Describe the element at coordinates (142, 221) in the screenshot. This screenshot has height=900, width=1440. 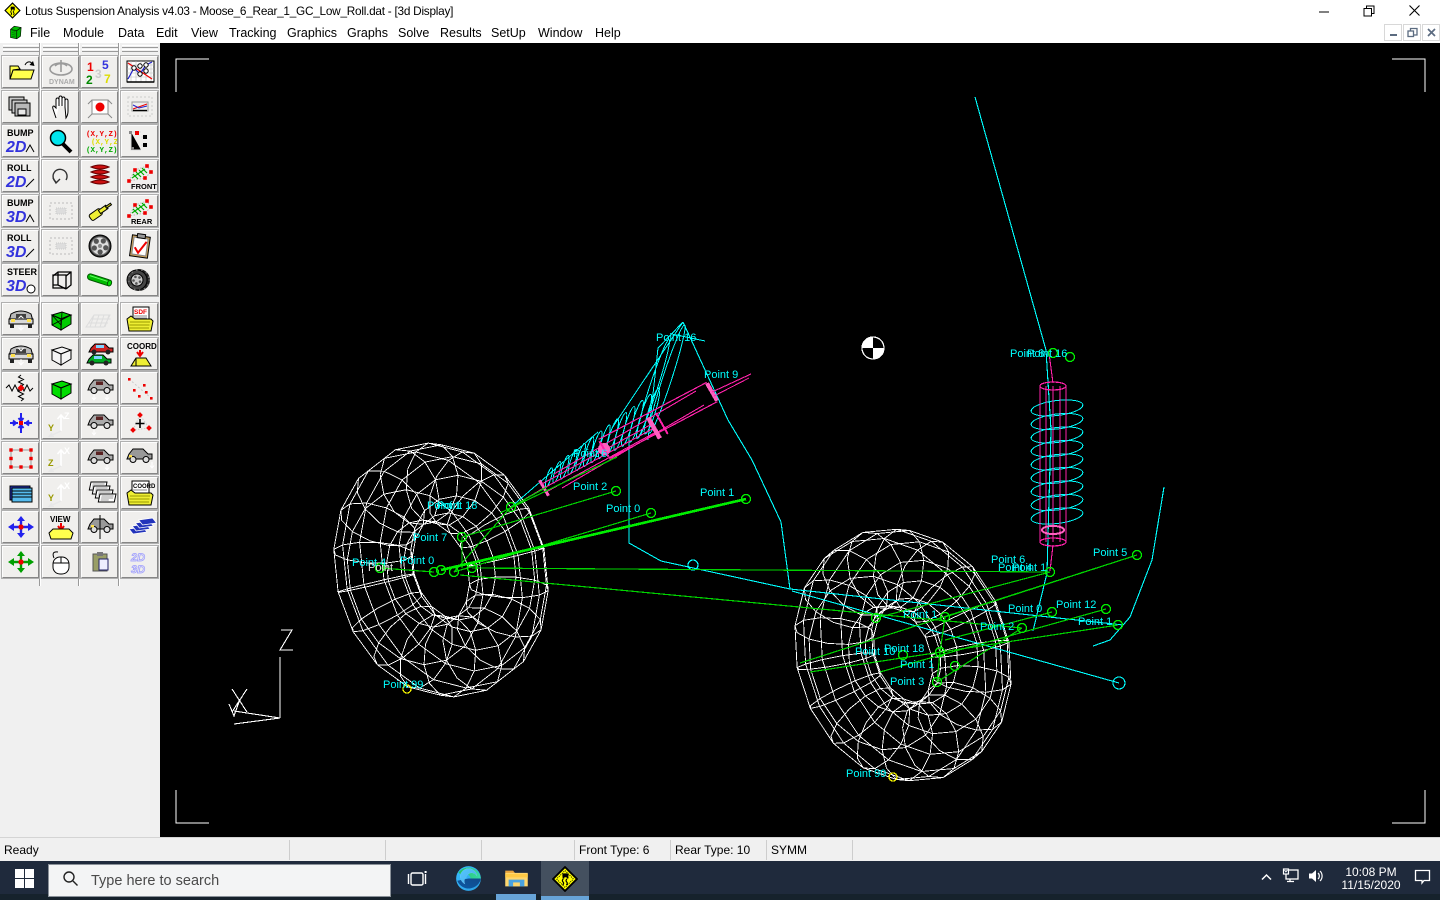
I see `svg-text: REAR` at that location.